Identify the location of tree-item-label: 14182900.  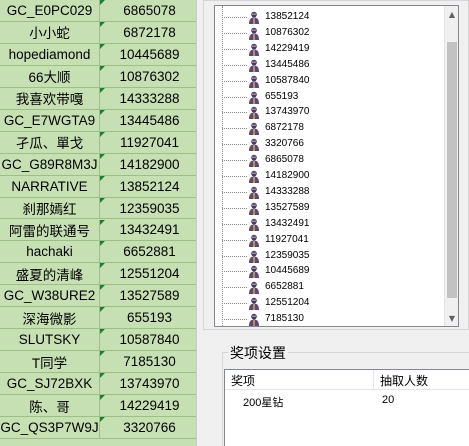
(287, 175).